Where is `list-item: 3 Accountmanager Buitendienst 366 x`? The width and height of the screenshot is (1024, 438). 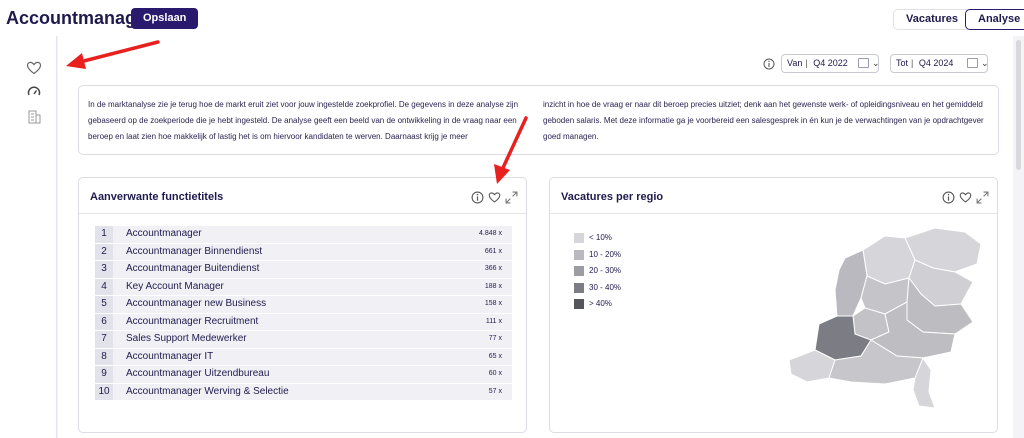
list-item: 3 Accountmanager Buitendienst 366 x is located at coordinates (303, 270).